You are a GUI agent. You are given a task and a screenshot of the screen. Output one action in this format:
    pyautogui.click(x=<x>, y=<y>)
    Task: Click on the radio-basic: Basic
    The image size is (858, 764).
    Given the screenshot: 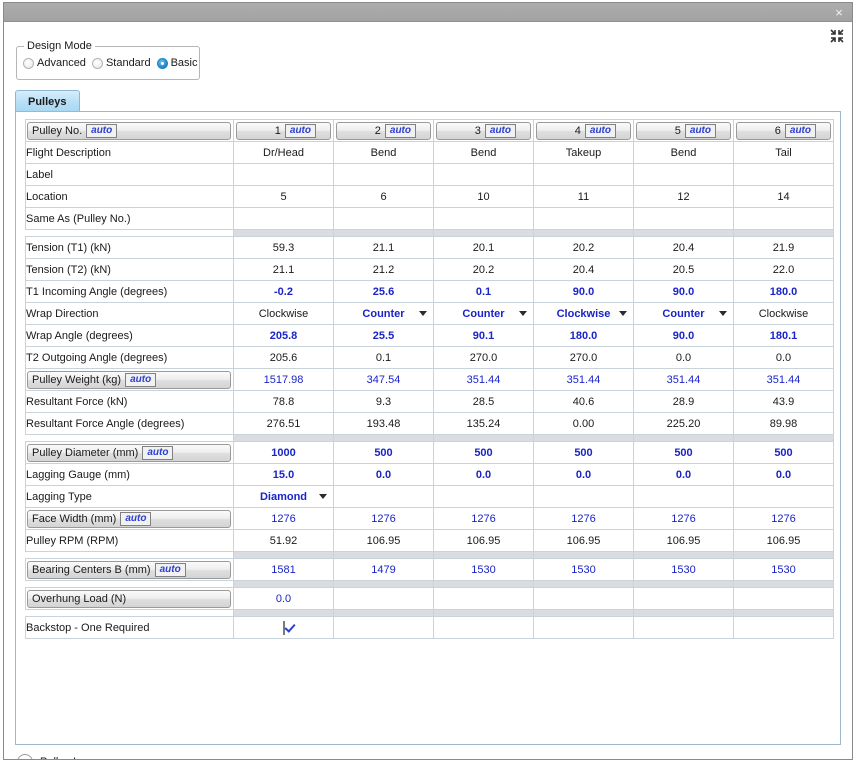 What is the action you would take?
    pyautogui.click(x=177, y=63)
    